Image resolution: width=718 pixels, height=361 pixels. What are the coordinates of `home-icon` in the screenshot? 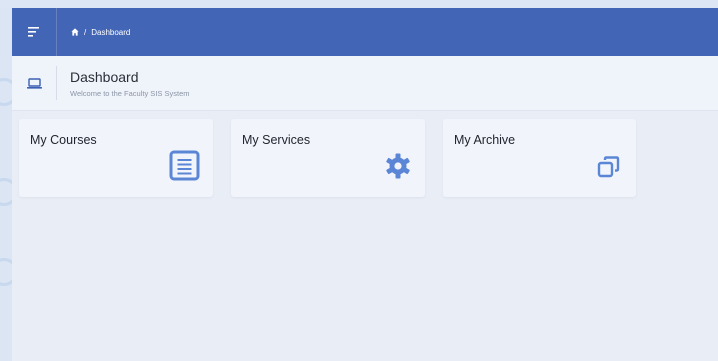 It's located at (75, 32).